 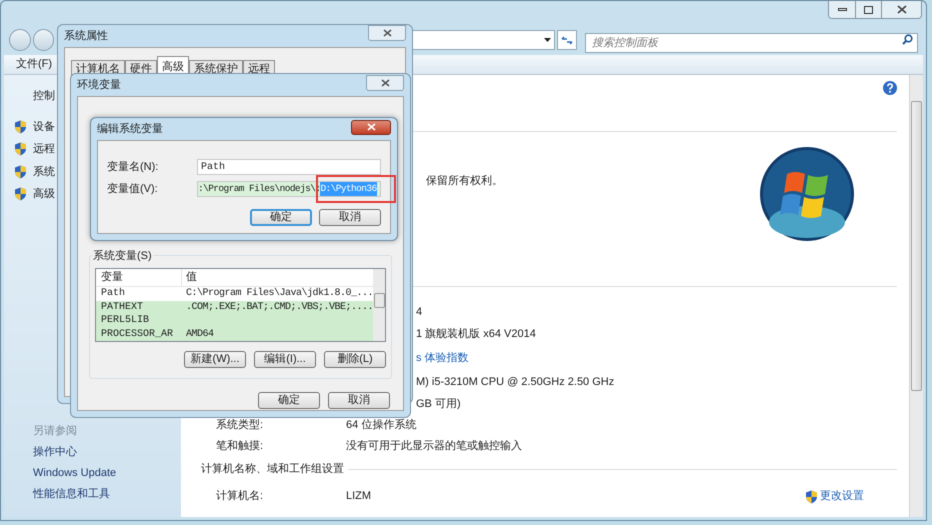 What do you see at coordinates (751, 43) in the screenshot?
I see `search-field: 搜索控制面板` at bounding box center [751, 43].